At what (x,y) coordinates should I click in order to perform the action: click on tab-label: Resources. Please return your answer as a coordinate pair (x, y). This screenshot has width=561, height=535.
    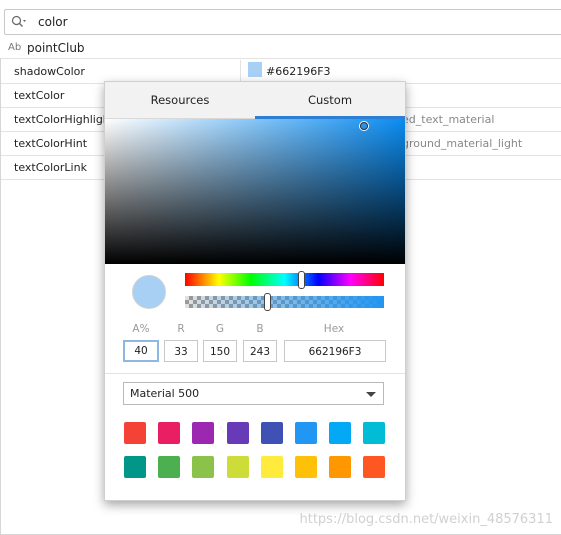
    Looking at the image, I should click on (180, 100).